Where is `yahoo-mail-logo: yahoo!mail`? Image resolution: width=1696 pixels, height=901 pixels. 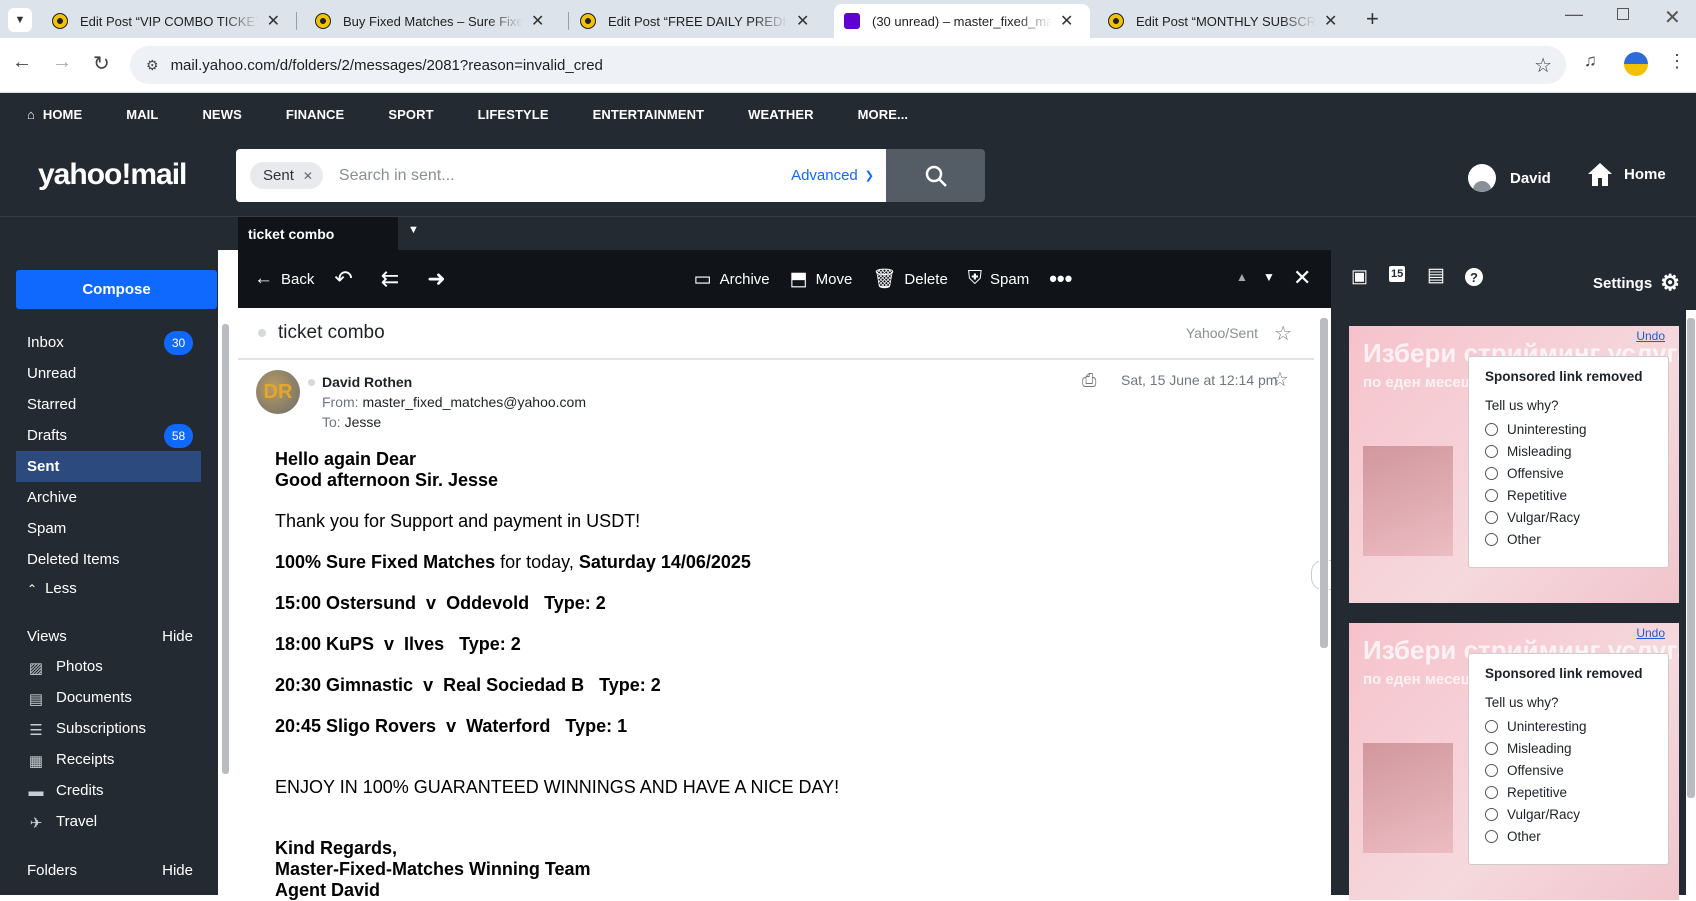 yahoo-mail-logo: yahoo!mail is located at coordinates (112, 175).